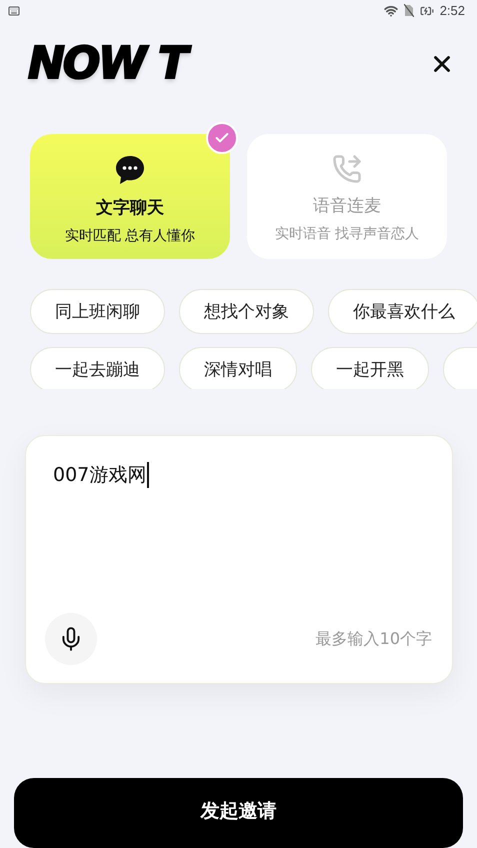 This screenshot has height=848, width=477. Describe the element at coordinates (402, 311) in the screenshot. I see `topic-chip: 你最喜欢什么` at that location.